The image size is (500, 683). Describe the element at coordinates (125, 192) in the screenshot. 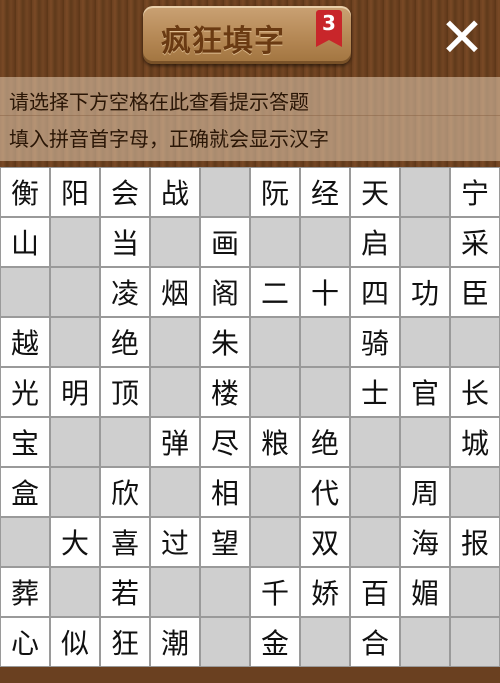

I see `grid-cell: 会` at that location.